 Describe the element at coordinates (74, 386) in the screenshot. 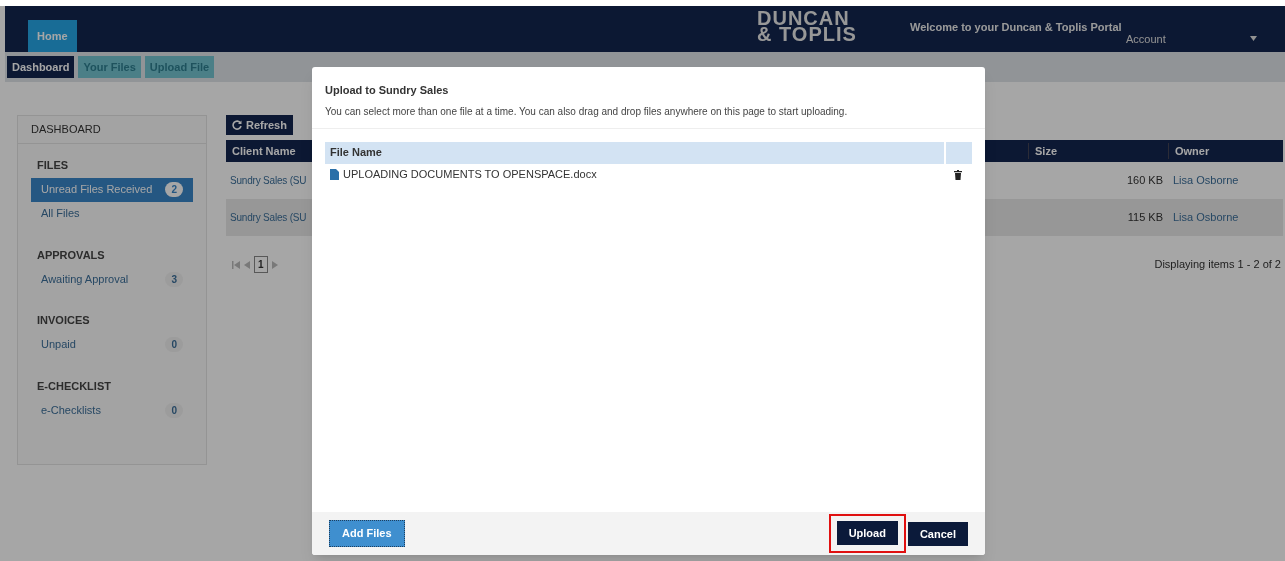

I see `section-heading: E-CHECKLIST` at that location.